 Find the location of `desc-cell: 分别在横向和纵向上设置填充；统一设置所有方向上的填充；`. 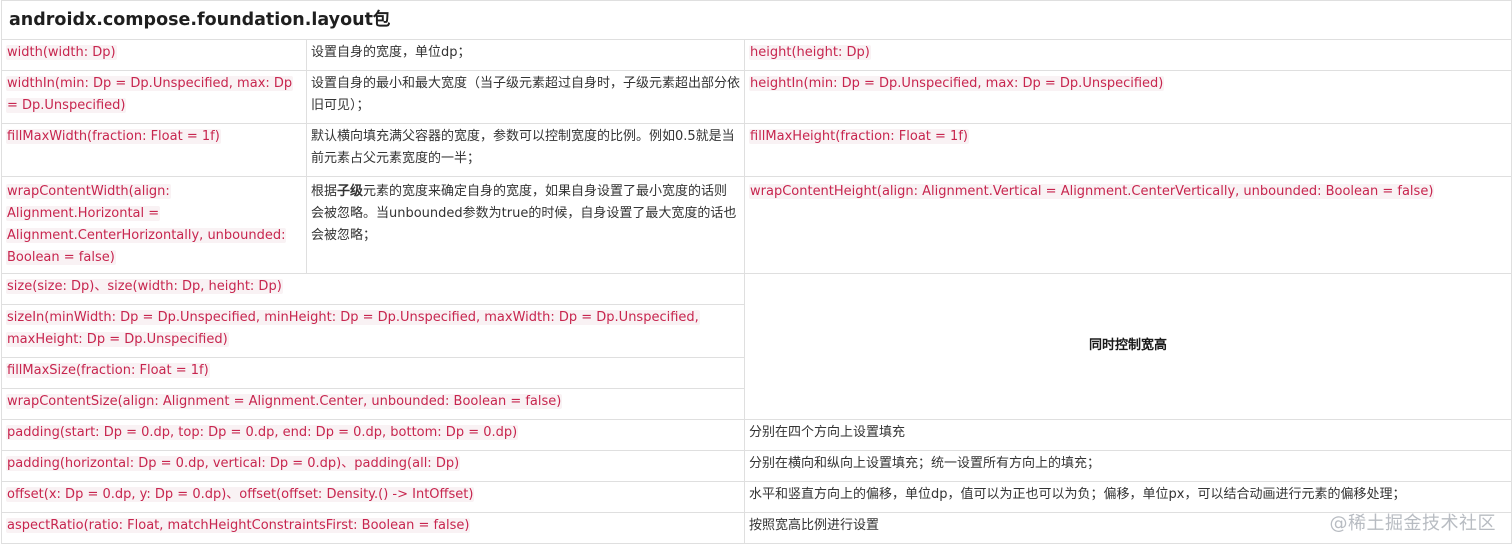

desc-cell: 分别在横向和纵向上设置填充；统一设置所有方向上的填充； is located at coordinates (1127, 466).